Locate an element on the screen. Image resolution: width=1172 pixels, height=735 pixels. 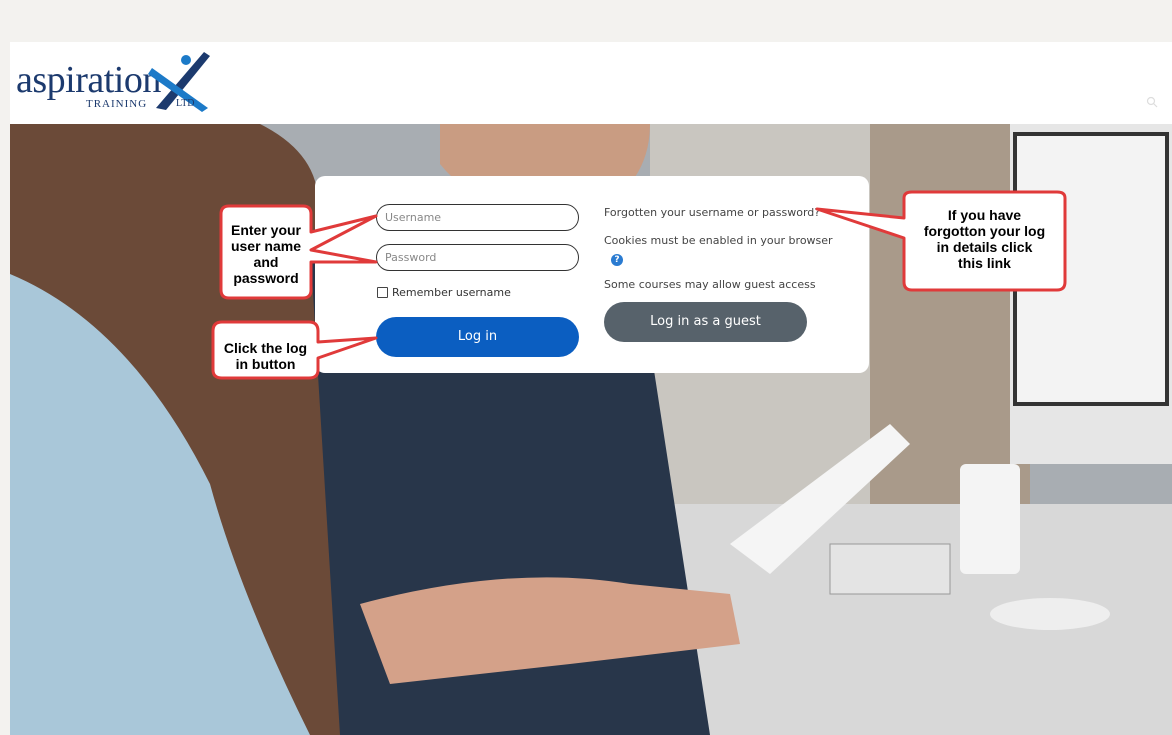
remember-label: Remember username is located at coordinates (451, 292).